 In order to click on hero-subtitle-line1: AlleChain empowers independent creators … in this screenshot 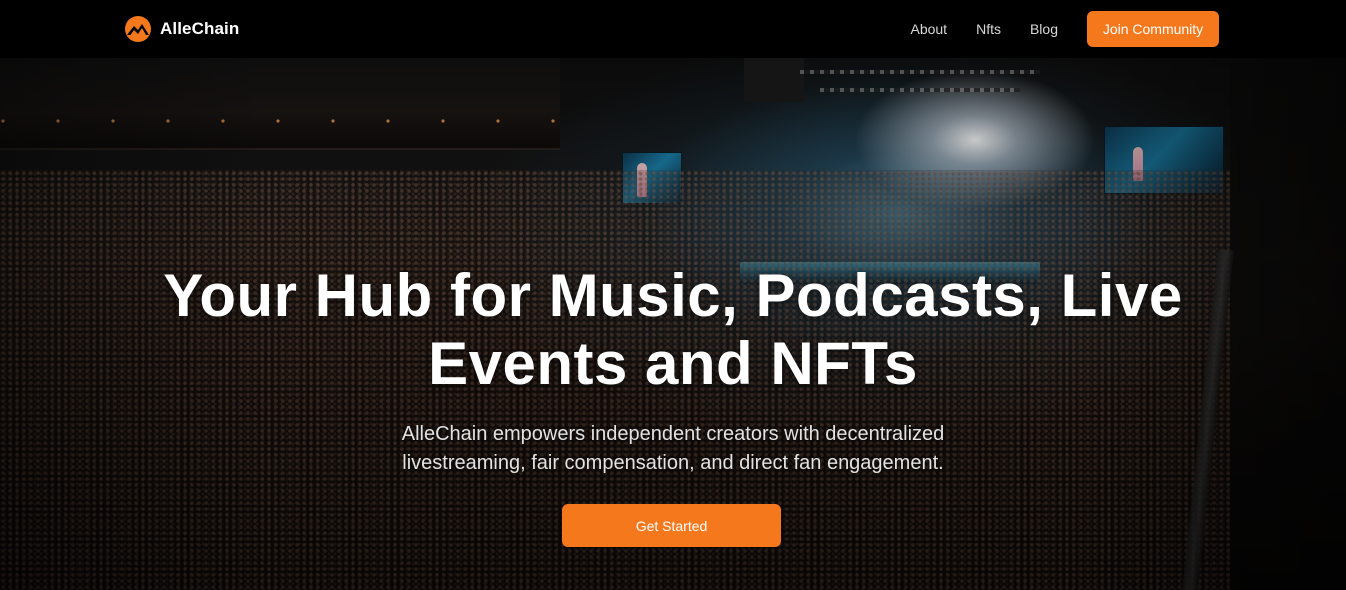, I will do `click(673, 434)`.